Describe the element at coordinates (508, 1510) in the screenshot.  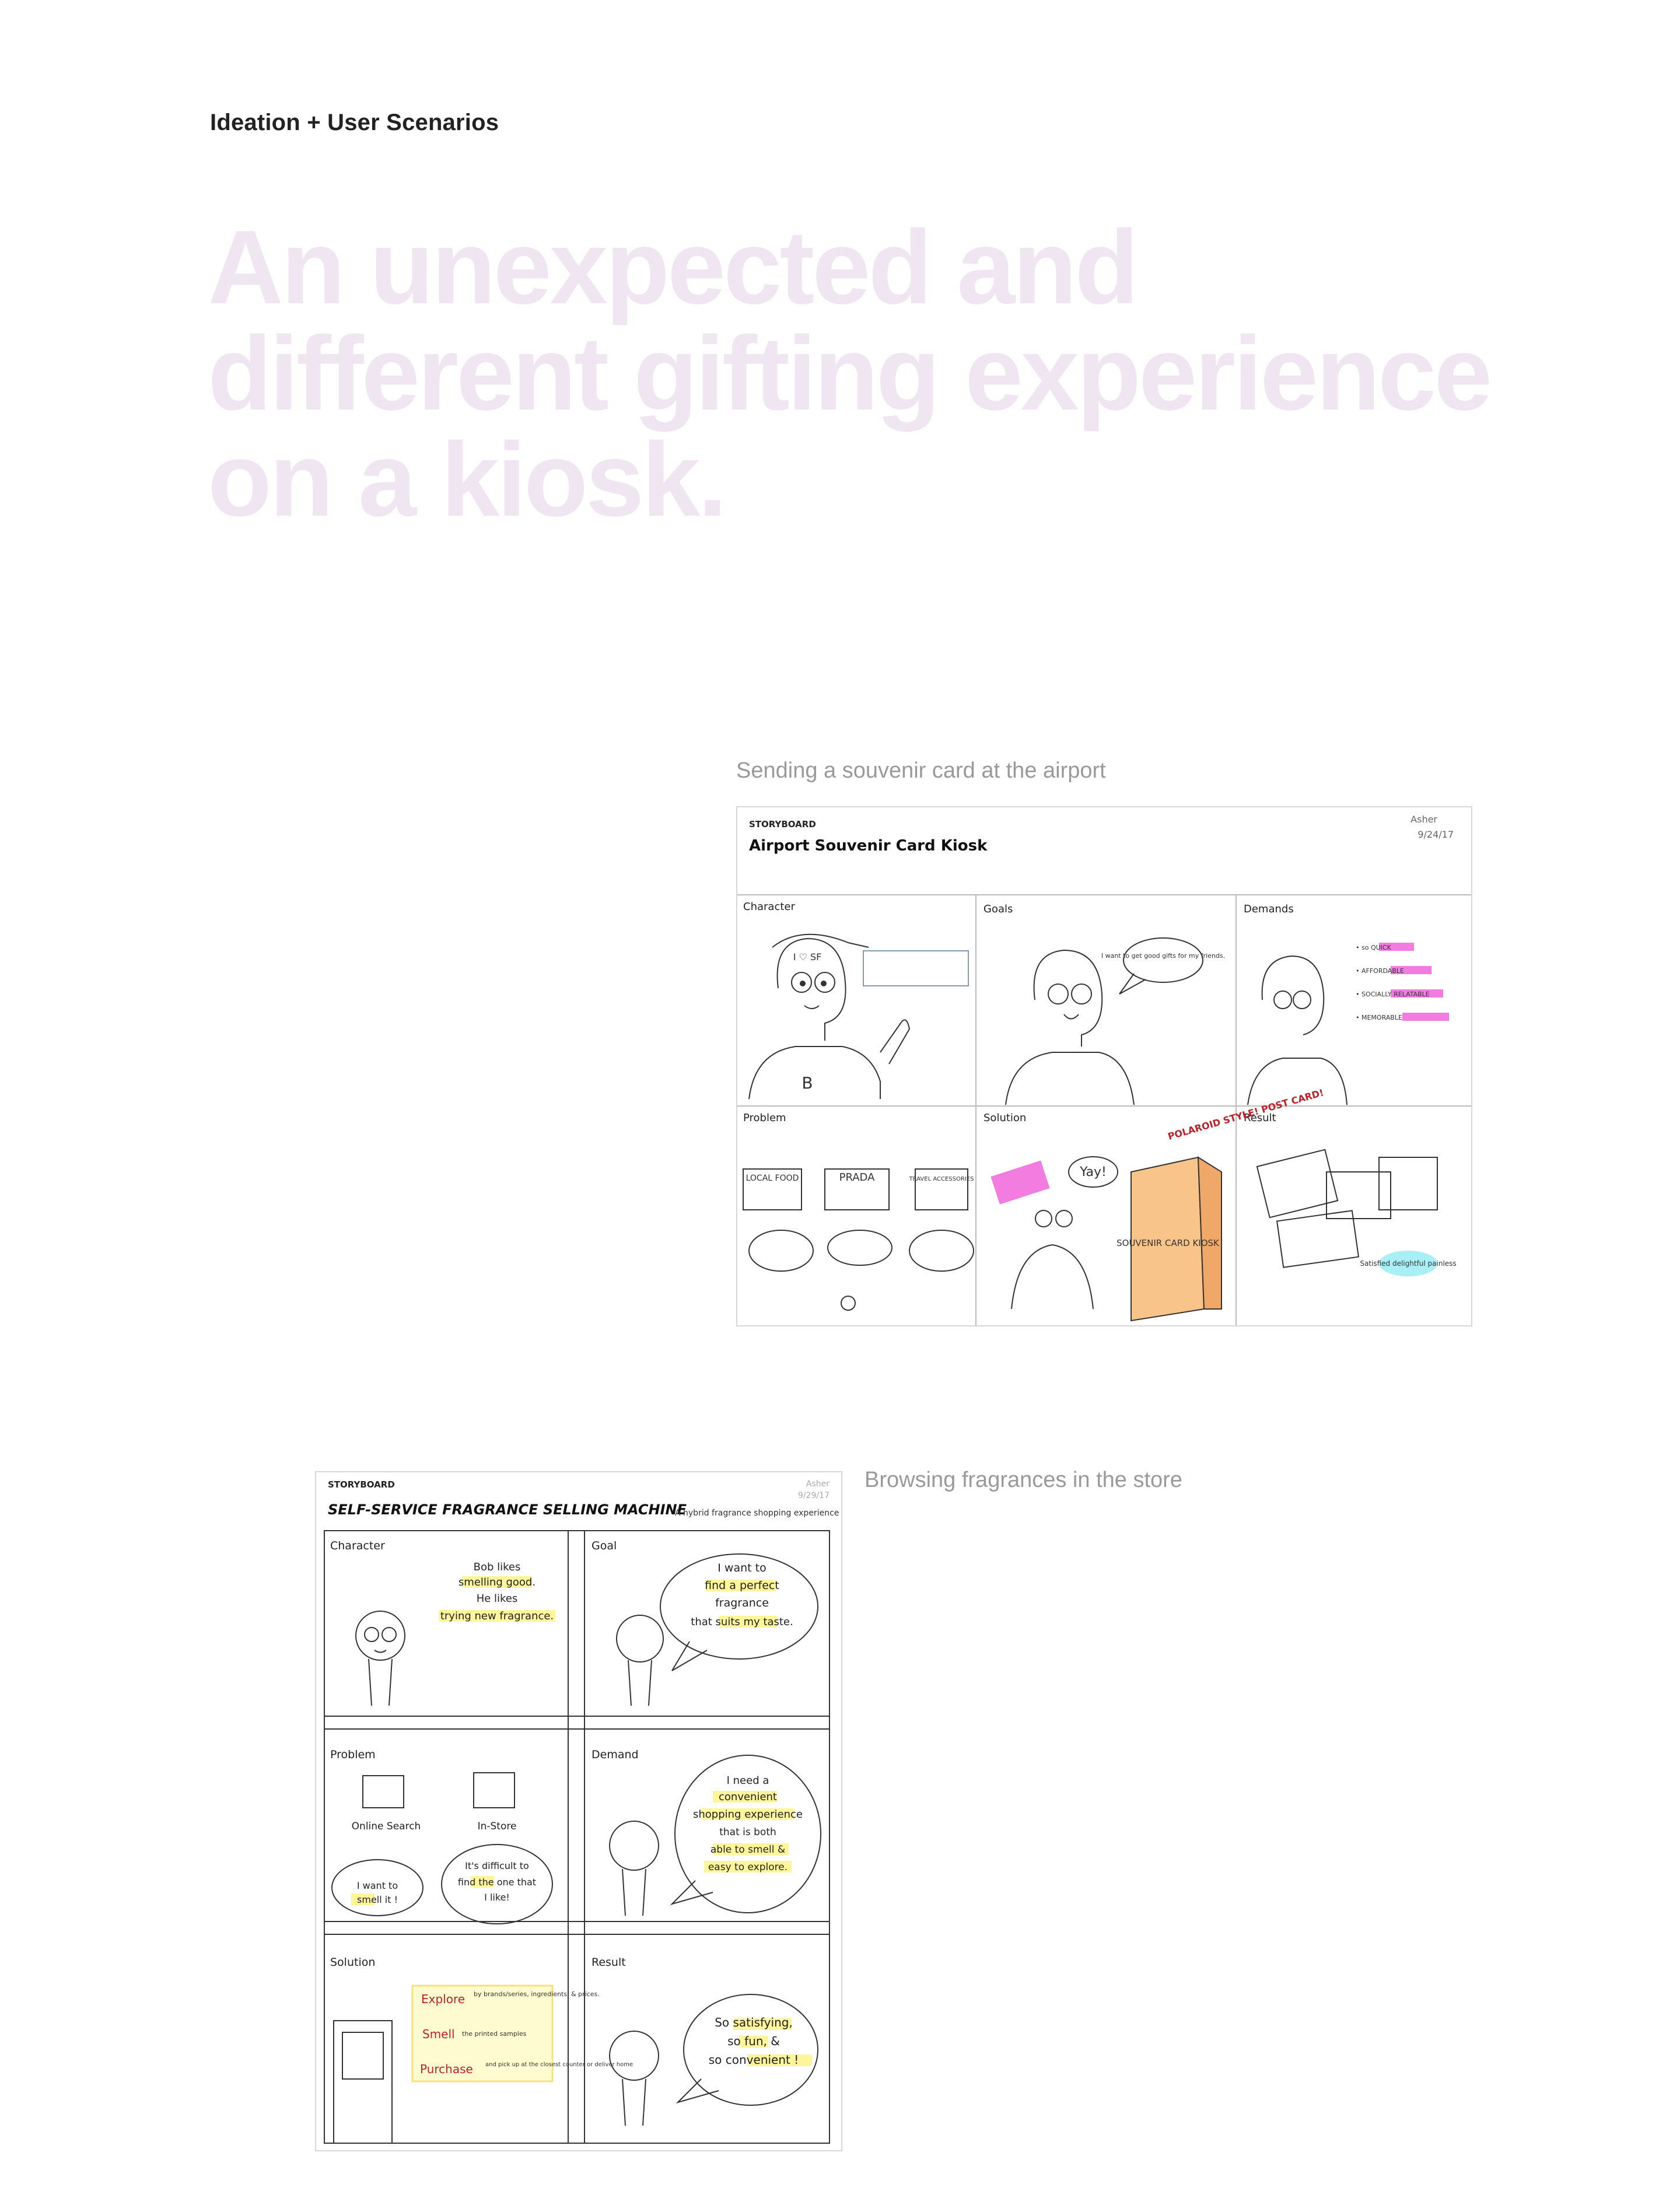
I see `fragrance-title: SELF-SERVICE FRAGRANCE SELLING MACHINE` at that location.